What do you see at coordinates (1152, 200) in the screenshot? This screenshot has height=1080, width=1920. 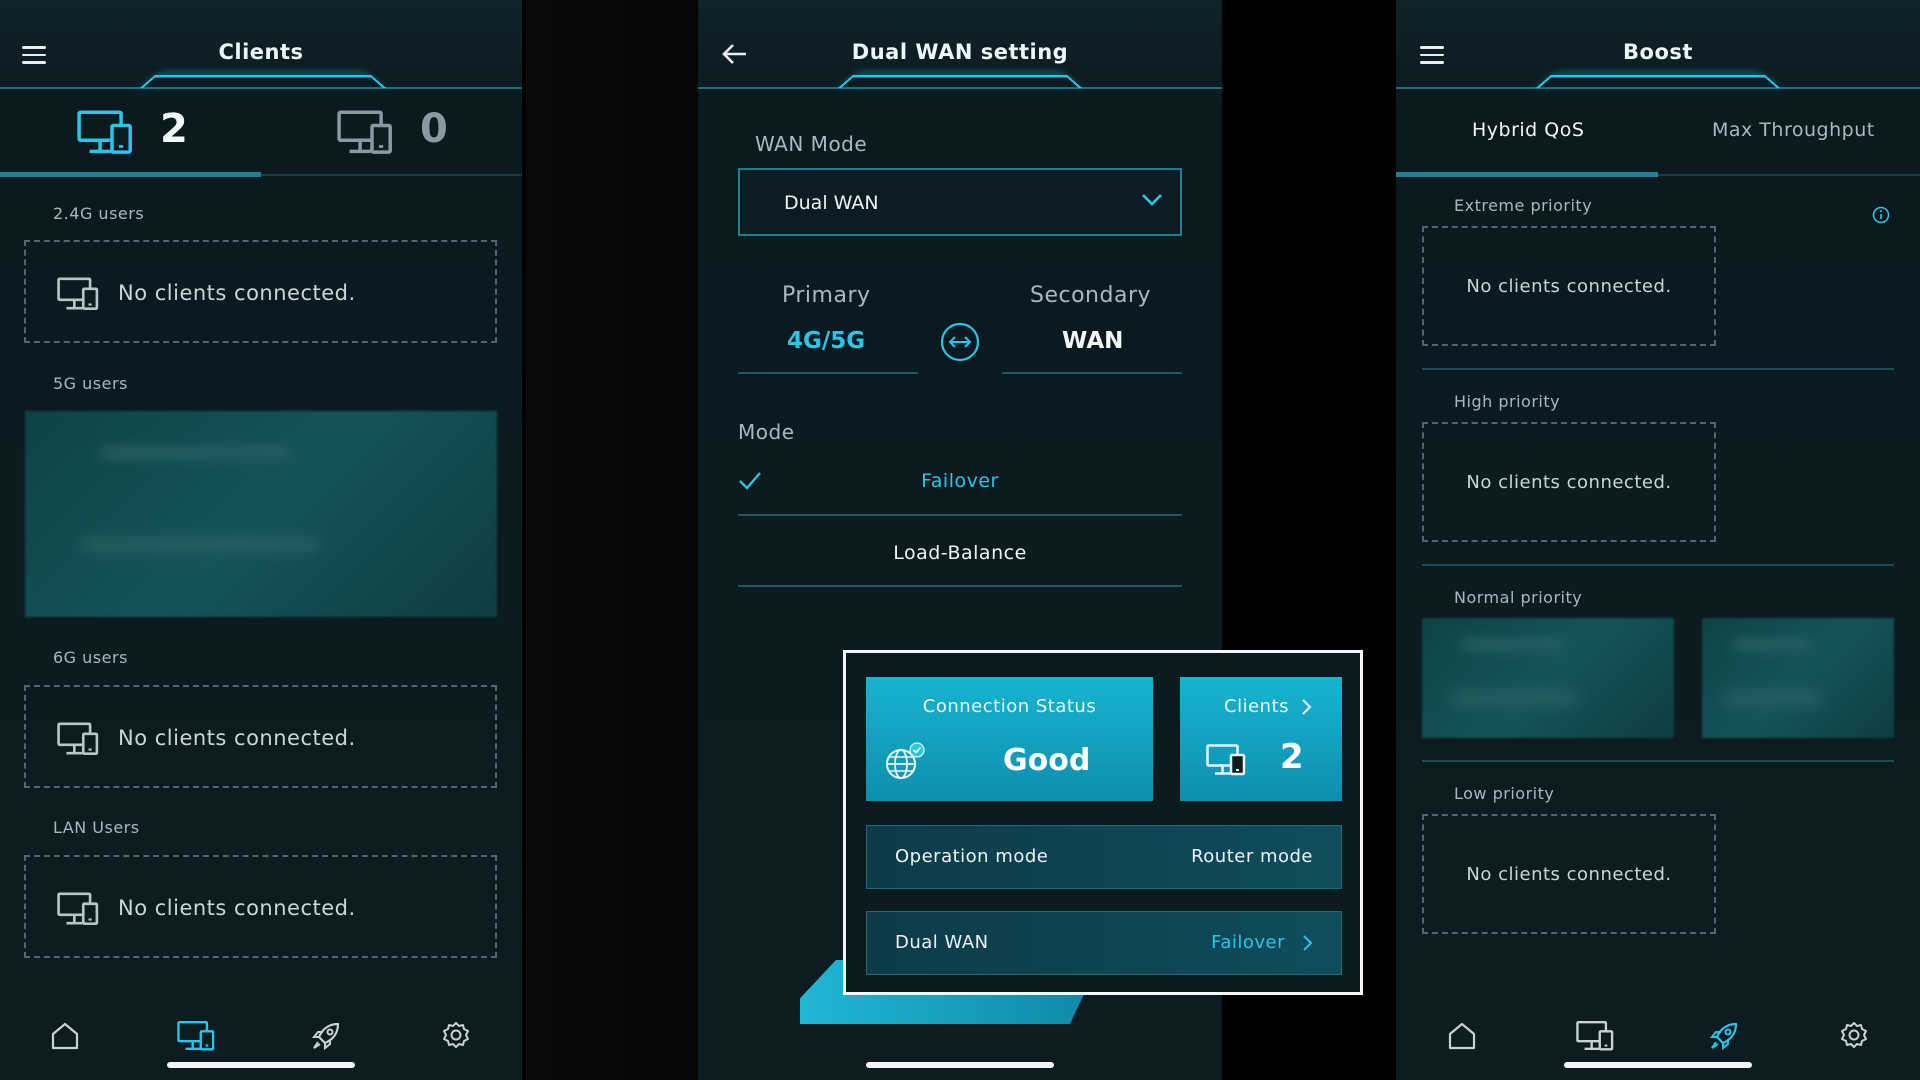 I see `chevron-down-icon` at bounding box center [1152, 200].